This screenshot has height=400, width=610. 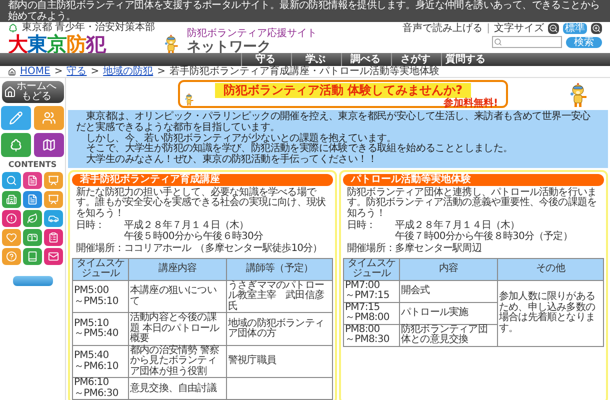 What do you see at coordinates (551, 313) in the screenshot?
I see `table-cell: 参加人数に限りがあるため、申し込み多数の場合は先着順となります。` at bounding box center [551, 313].